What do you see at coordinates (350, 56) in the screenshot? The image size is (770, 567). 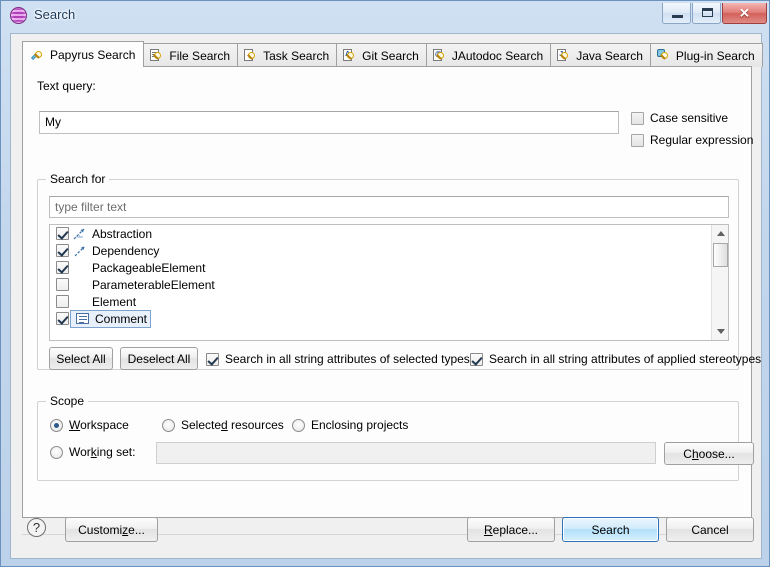 I see `git-search-icon: A` at bounding box center [350, 56].